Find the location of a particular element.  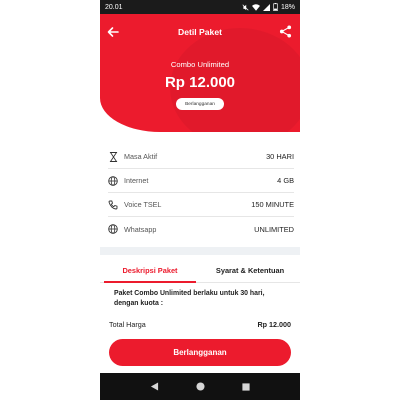

status-time: 20.01 is located at coordinates (114, 7).